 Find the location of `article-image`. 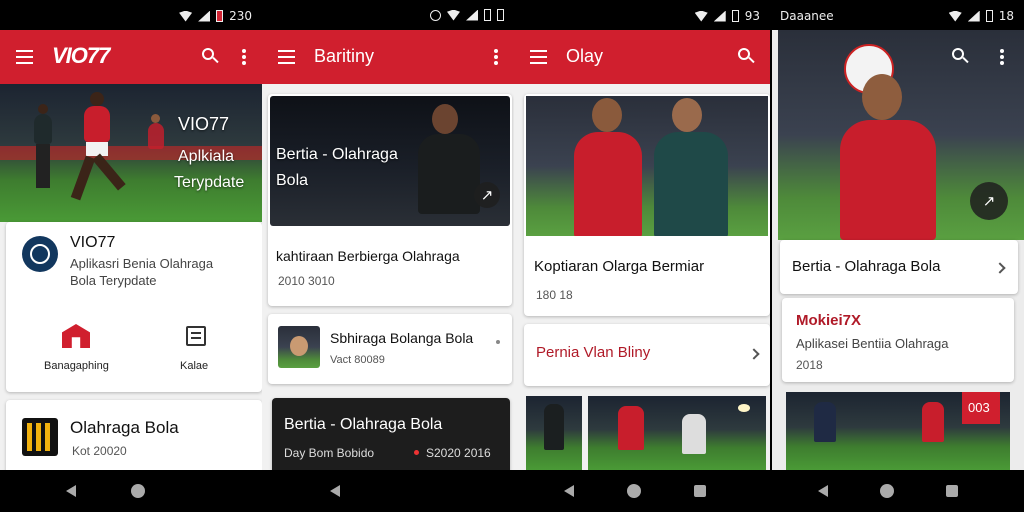

article-image is located at coordinates (647, 166).